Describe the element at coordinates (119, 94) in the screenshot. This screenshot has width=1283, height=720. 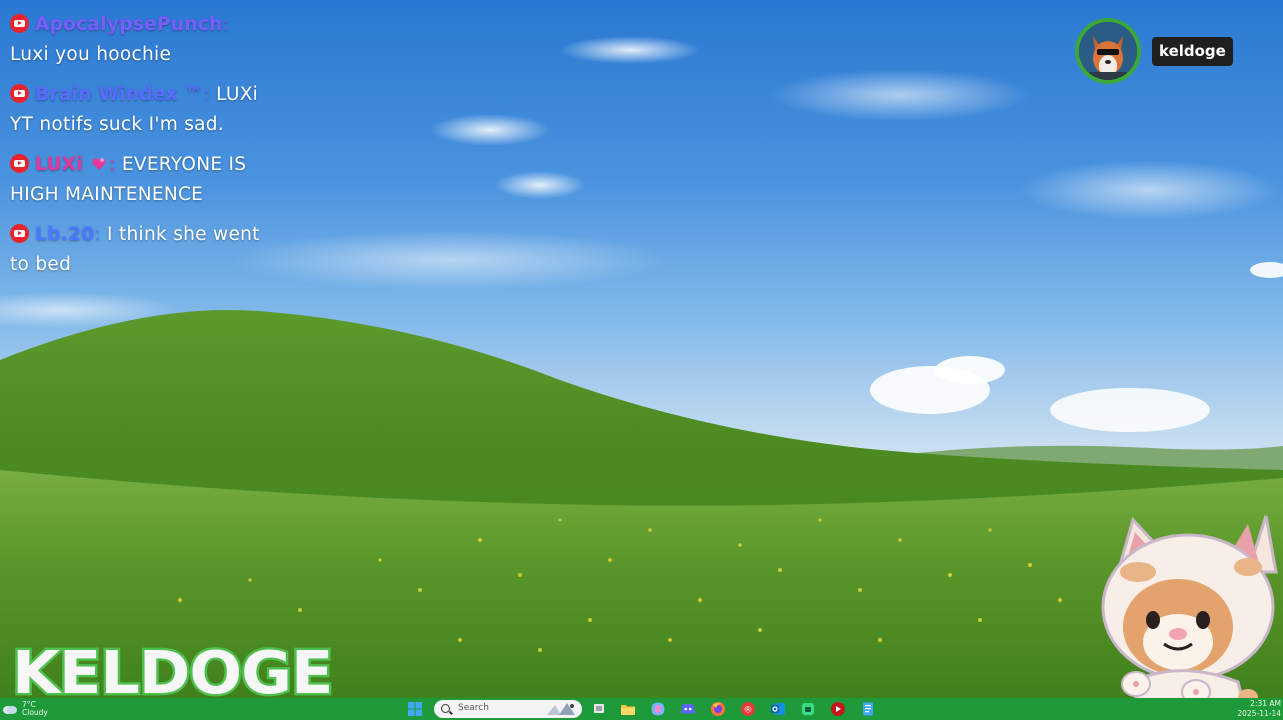
I see `chat-username: Brain Windex ™` at that location.